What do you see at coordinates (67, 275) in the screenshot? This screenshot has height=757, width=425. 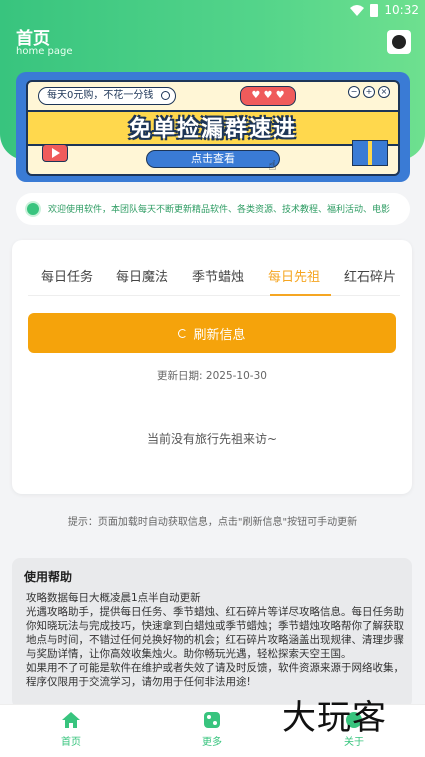 I see `tab-daily-tasks: 每日任务` at bounding box center [67, 275].